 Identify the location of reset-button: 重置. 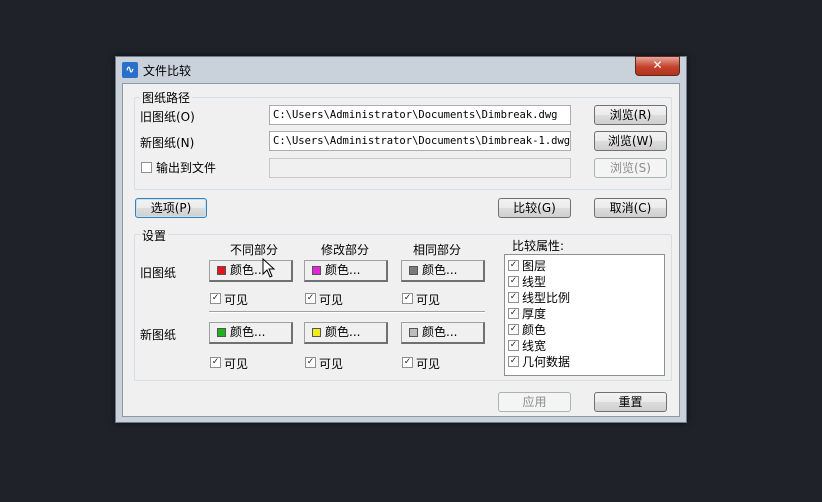
(630, 402).